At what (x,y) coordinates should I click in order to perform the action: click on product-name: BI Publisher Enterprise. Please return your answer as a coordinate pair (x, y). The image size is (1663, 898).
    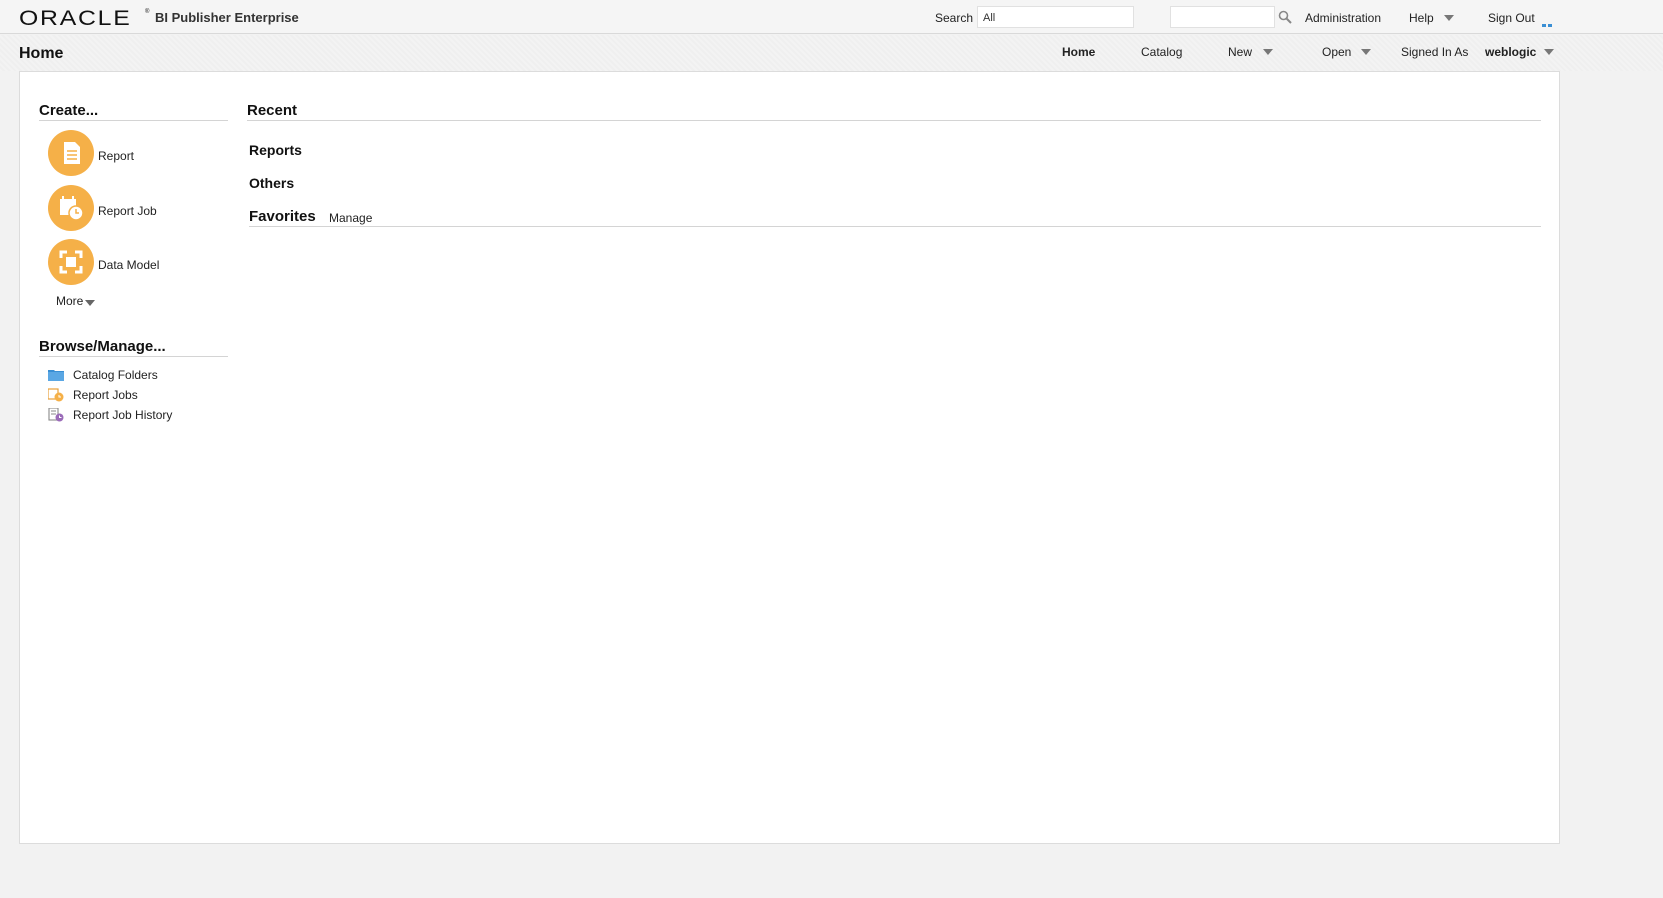
    Looking at the image, I should click on (227, 17).